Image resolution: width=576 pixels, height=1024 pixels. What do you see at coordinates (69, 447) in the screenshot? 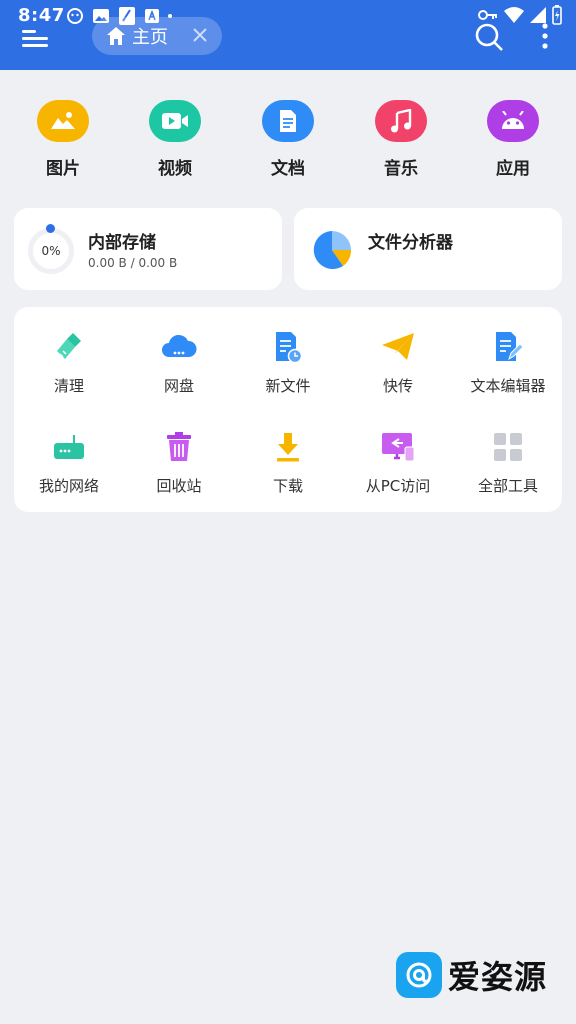
I see `router-icon` at bounding box center [69, 447].